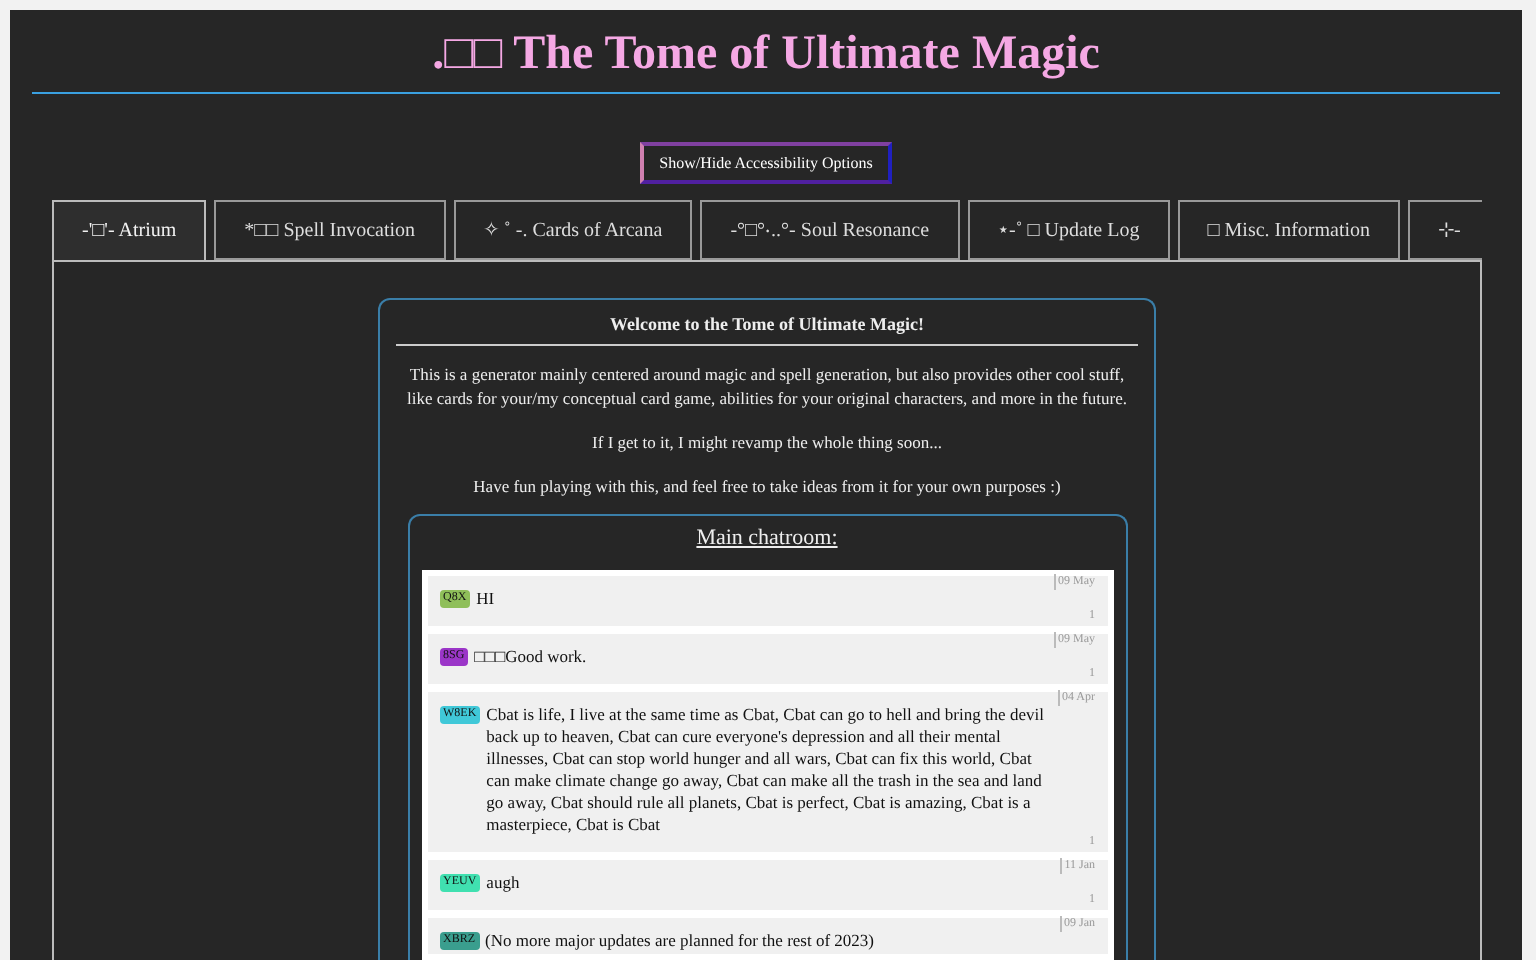  I want to click on message-text: augh, so click(503, 883).